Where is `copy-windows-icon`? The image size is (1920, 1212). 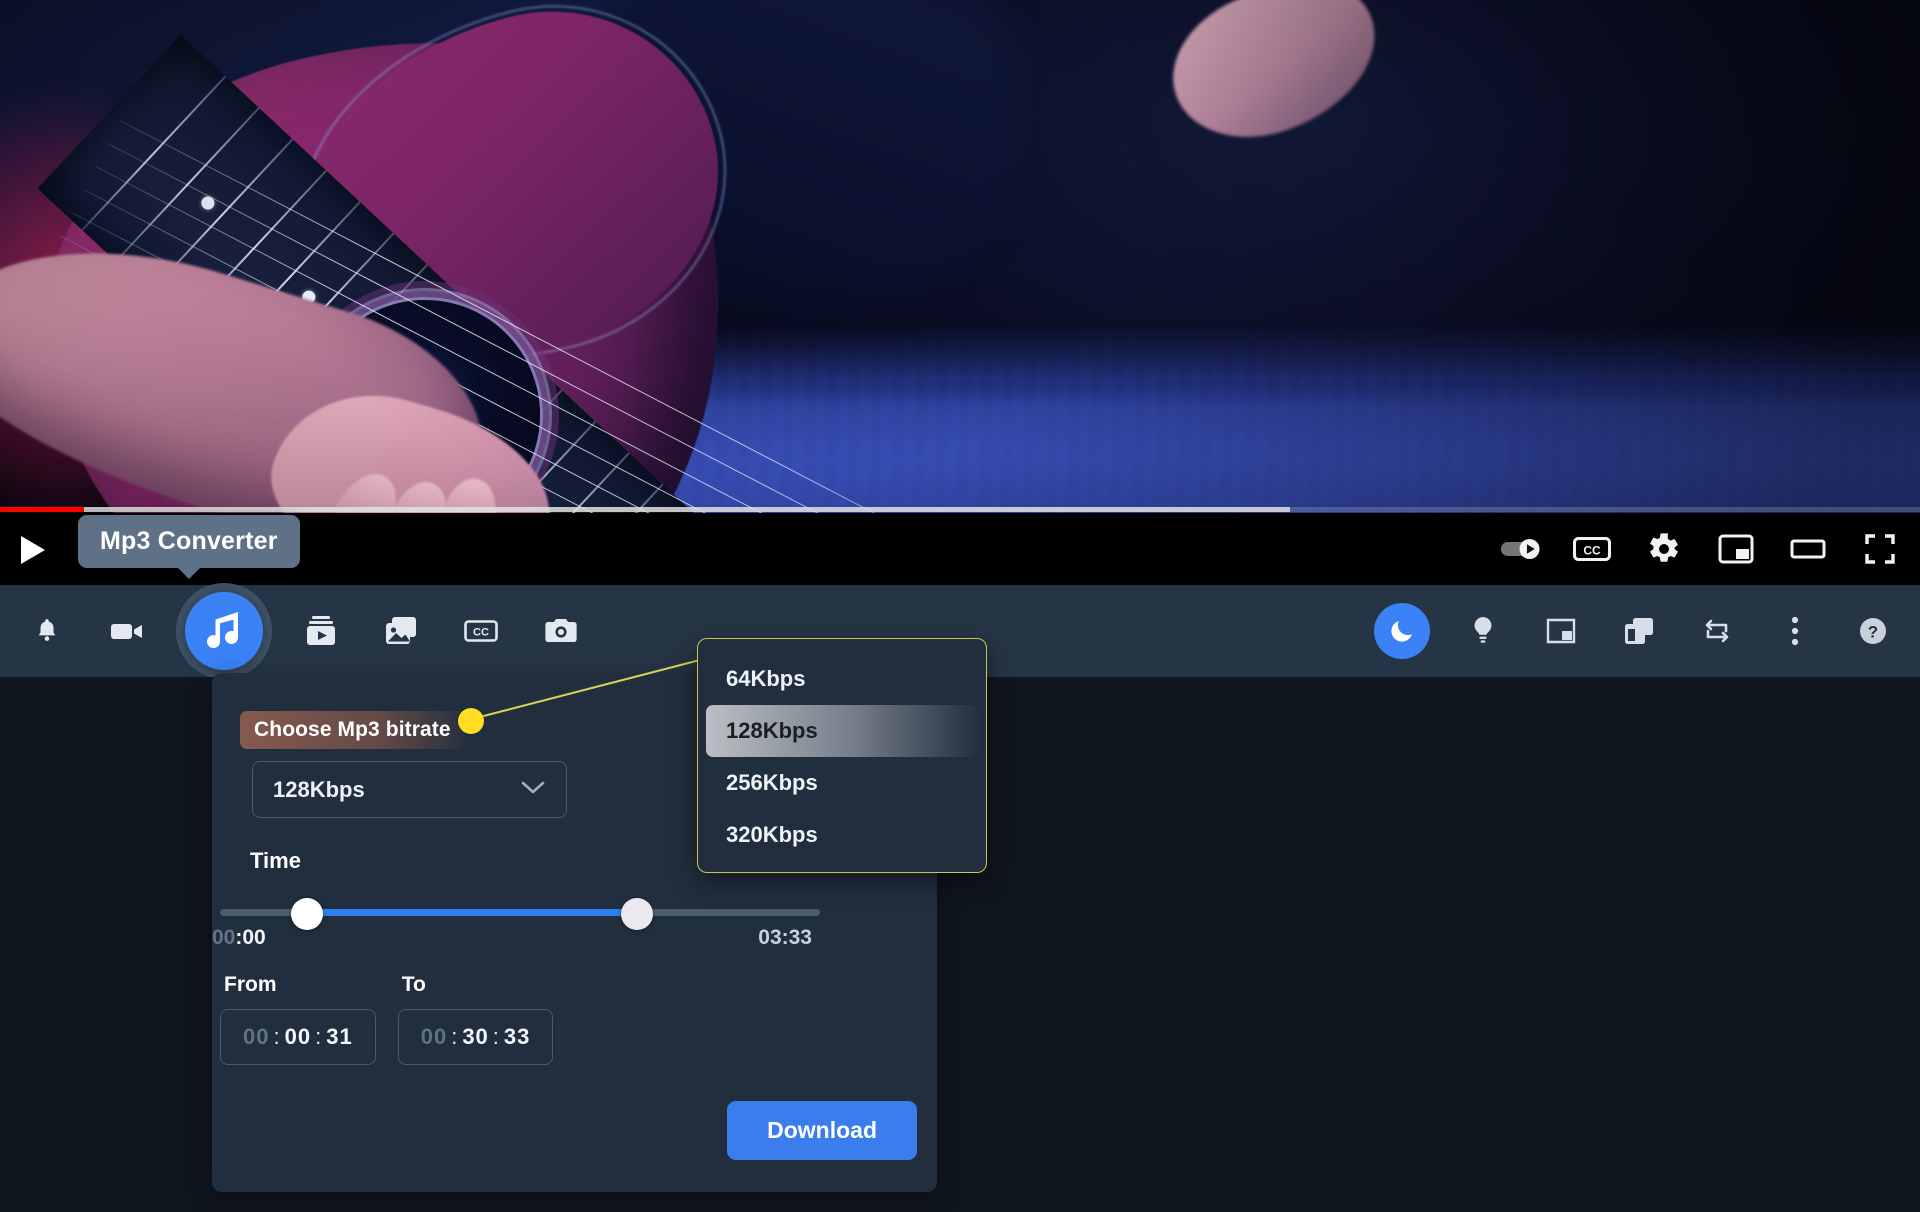 copy-windows-icon is located at coordinates (1639, 631).